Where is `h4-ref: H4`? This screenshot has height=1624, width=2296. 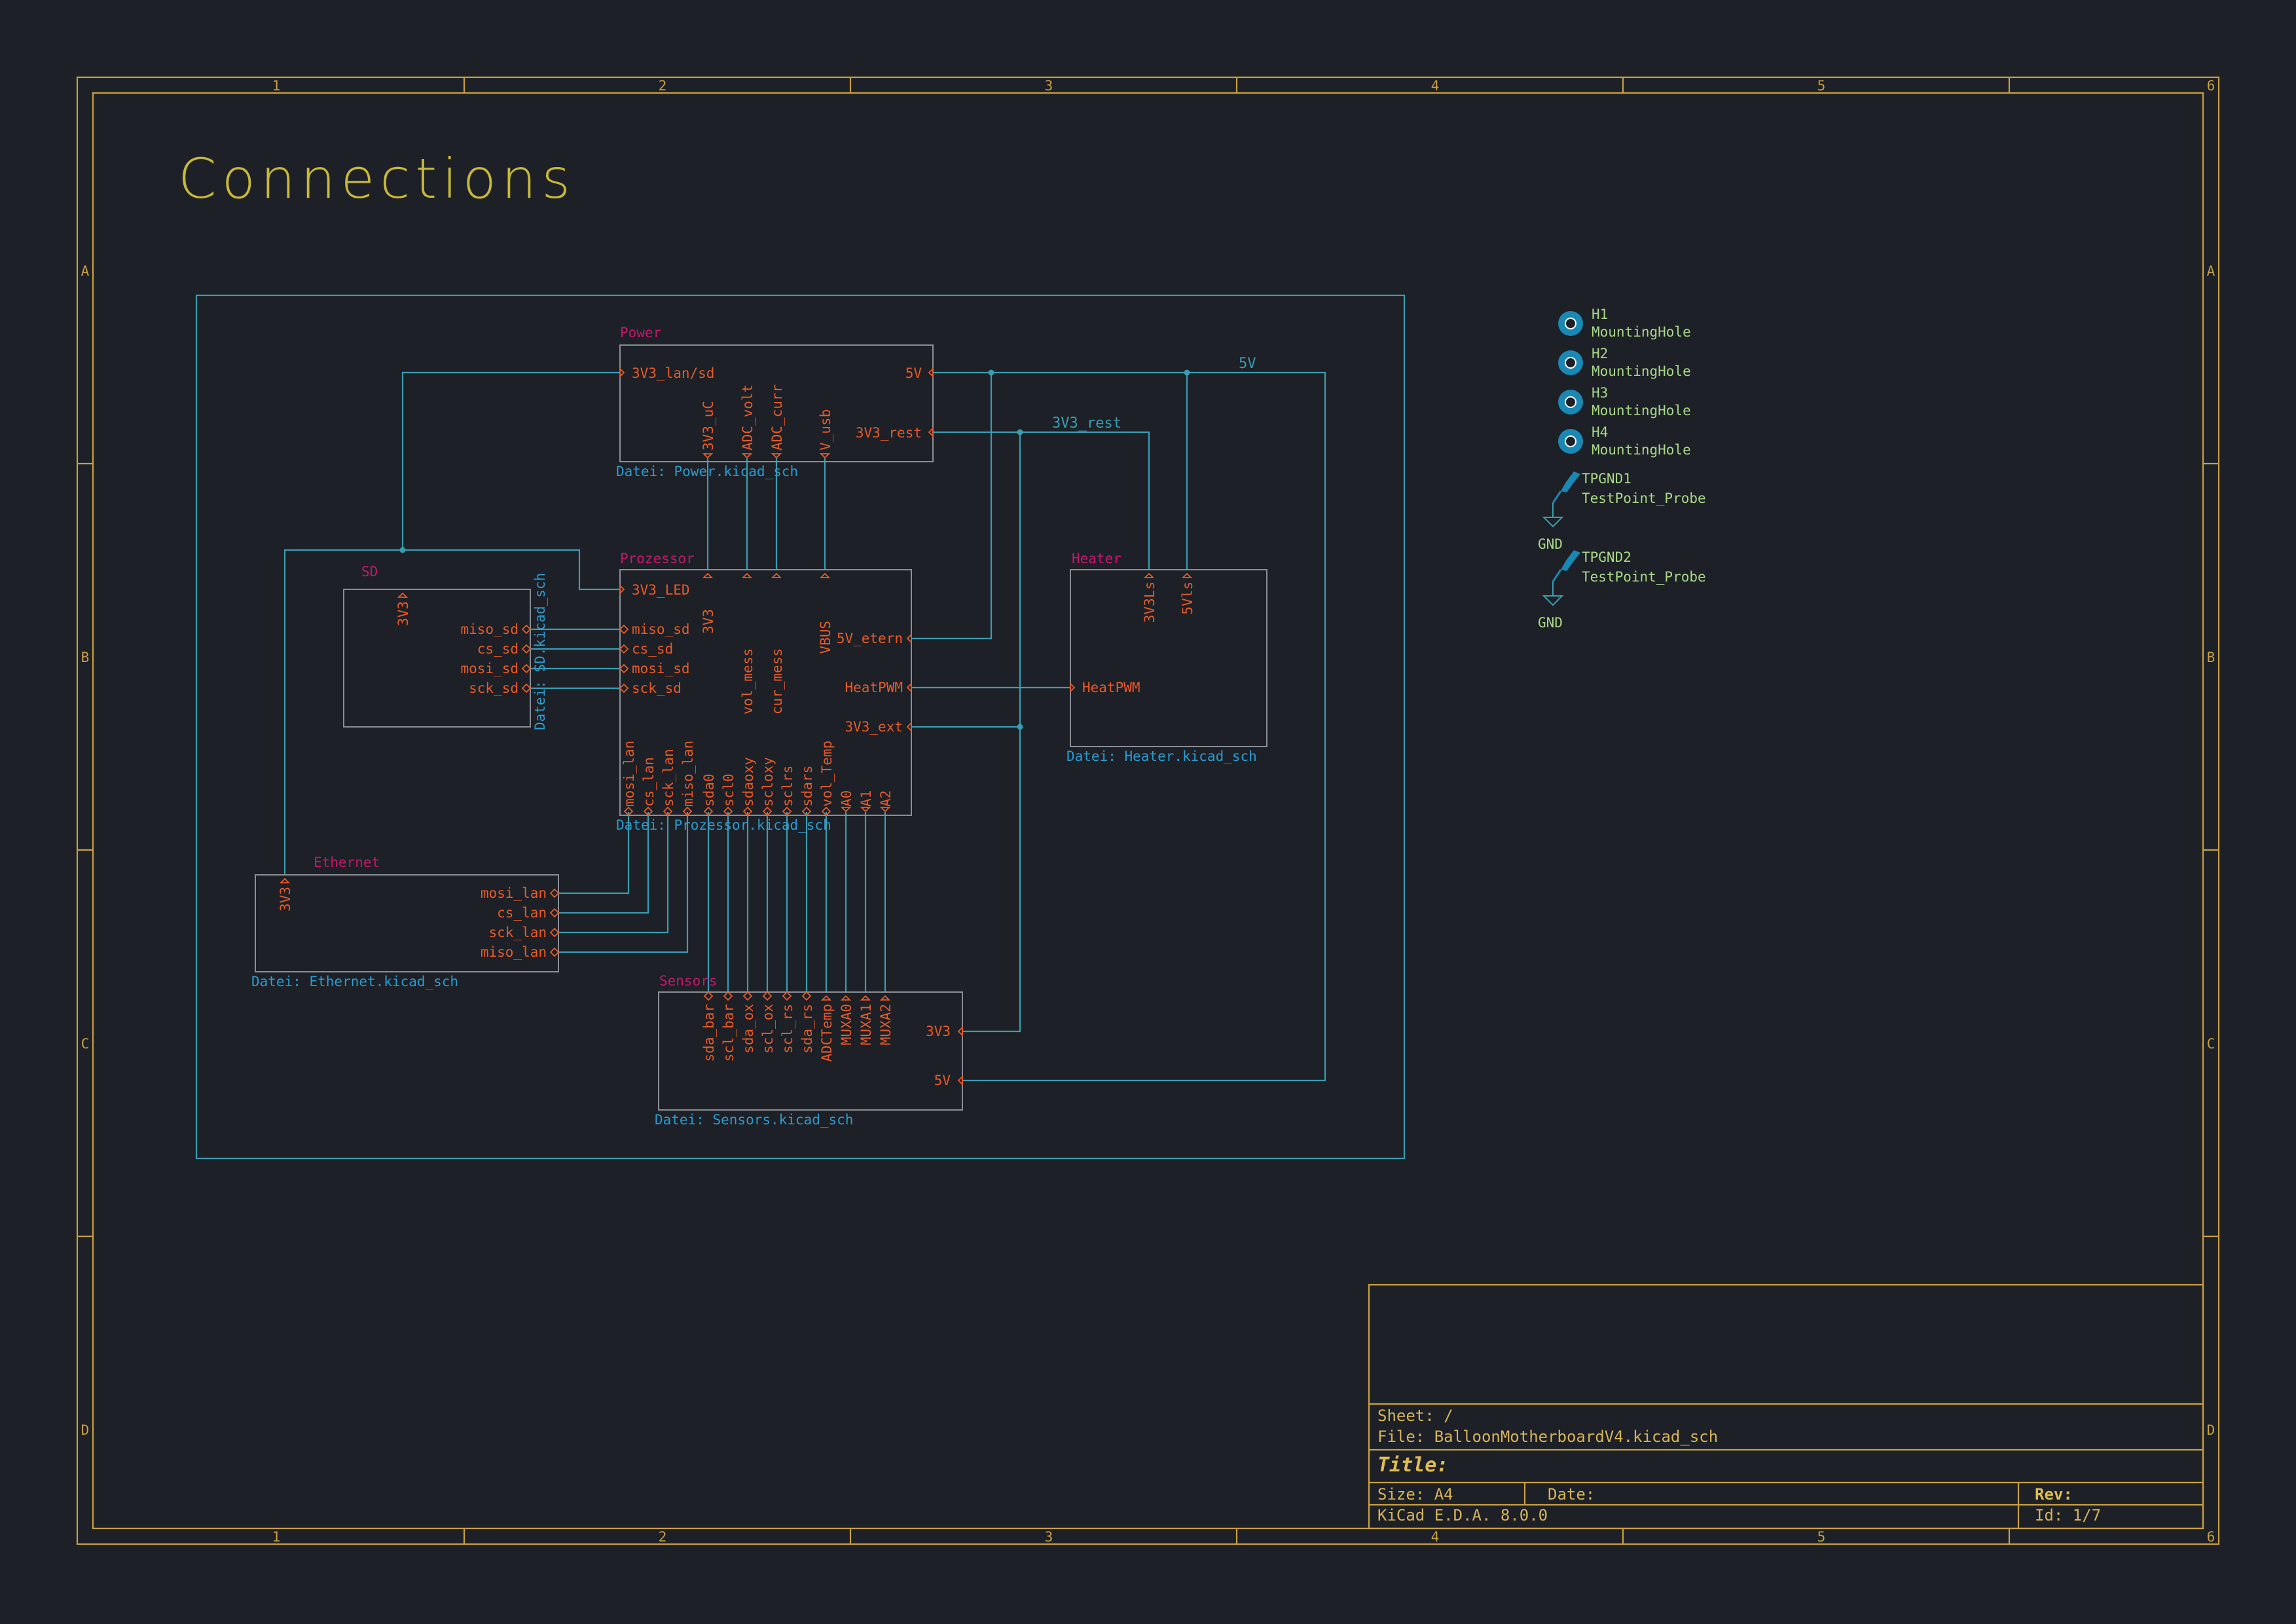 h4-ref: H4 is located at coordinates (1600, 432).